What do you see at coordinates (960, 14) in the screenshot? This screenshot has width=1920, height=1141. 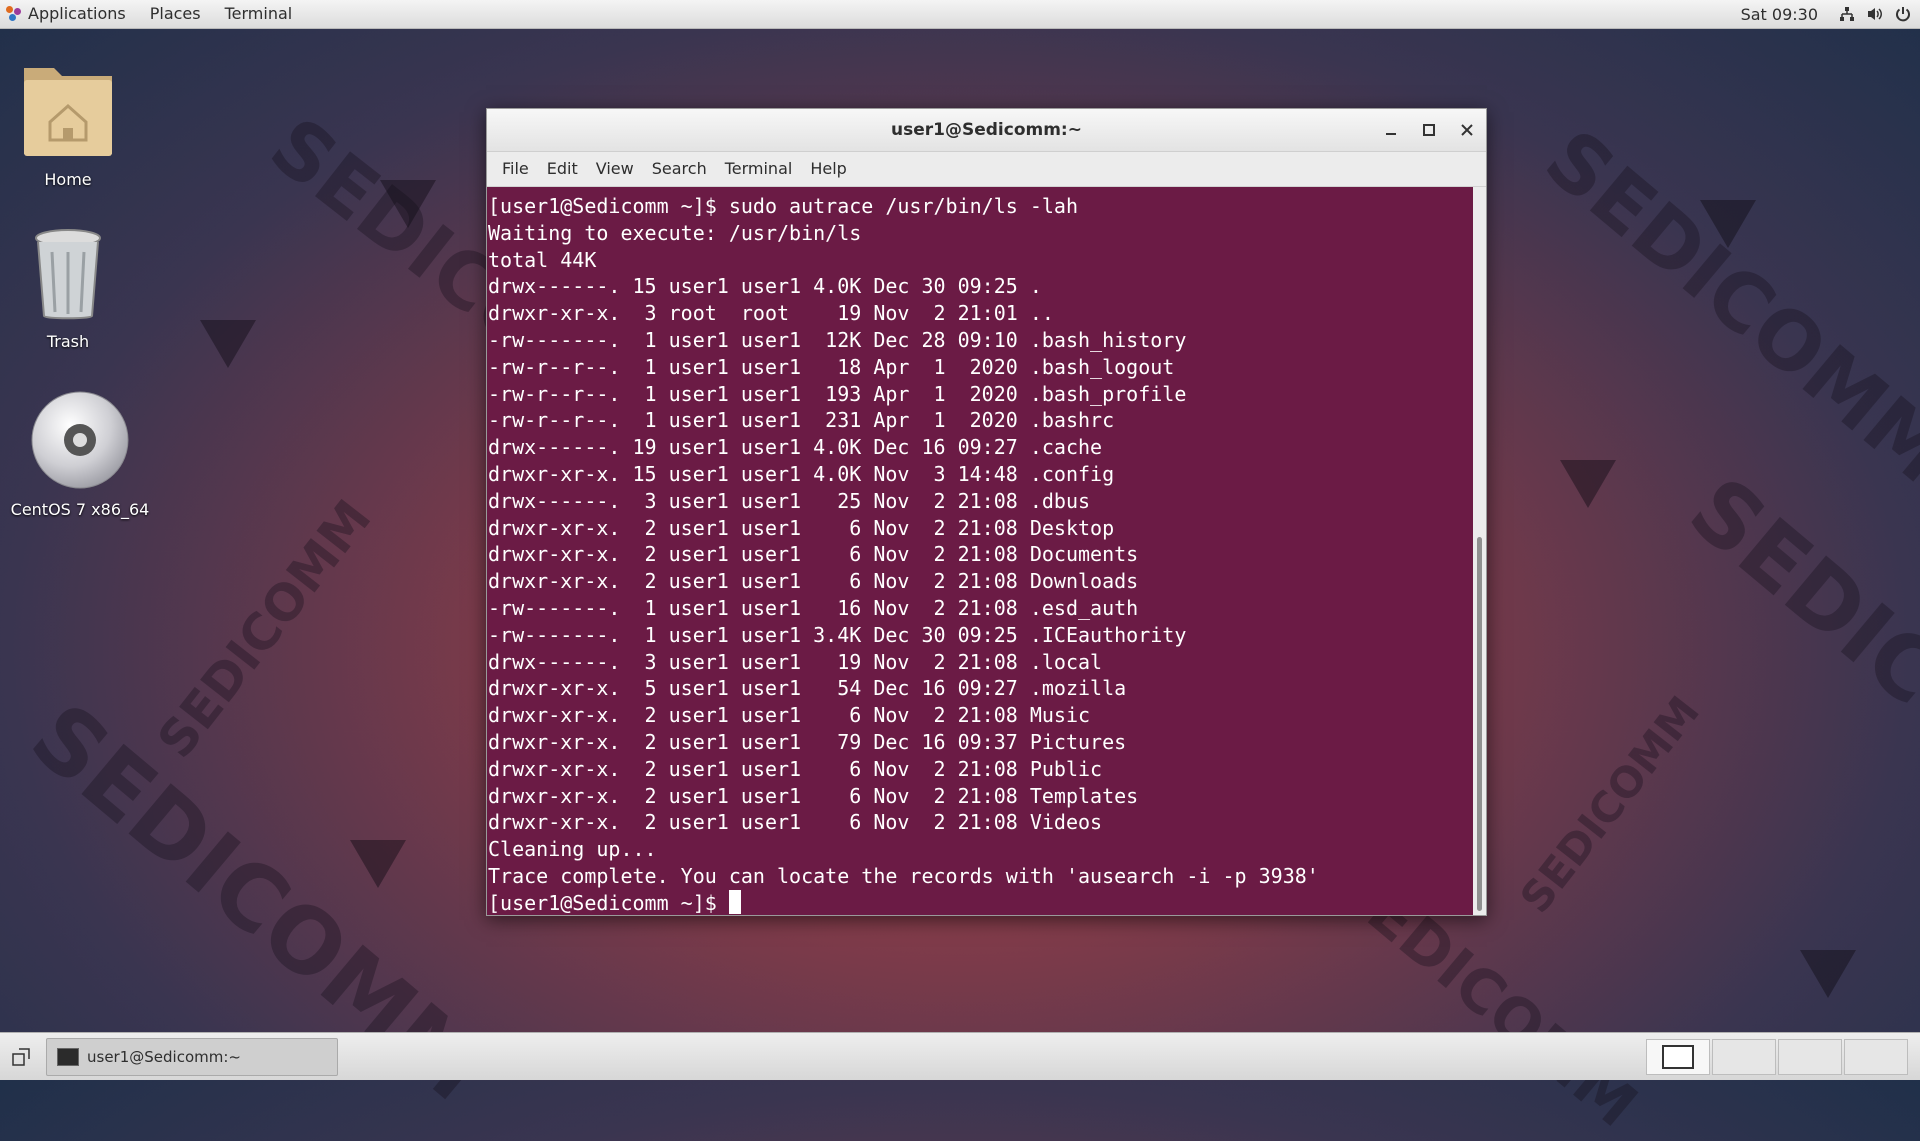 I see `top-panel: Applications Places Terminal Sat 09:30` at bounding box center [960, 14].